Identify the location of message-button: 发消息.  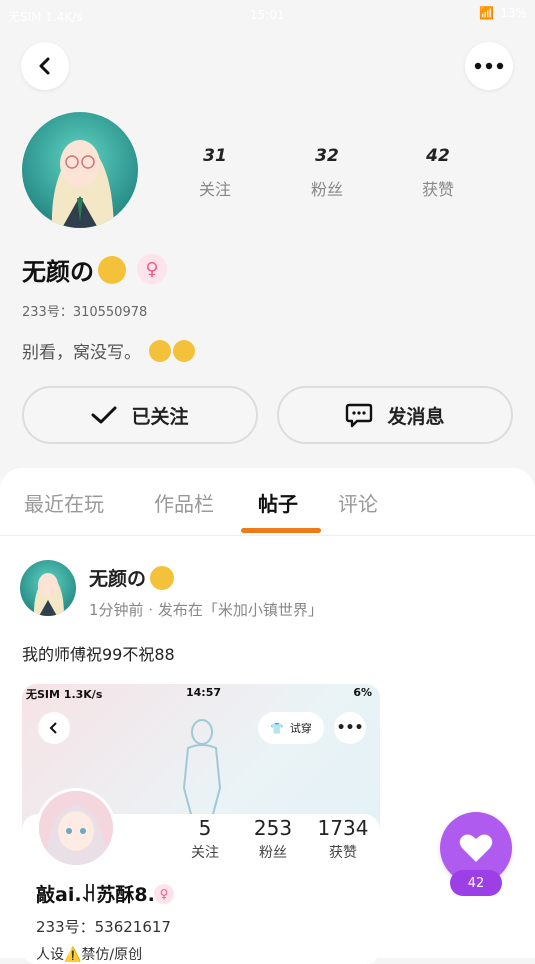
(395, 415).